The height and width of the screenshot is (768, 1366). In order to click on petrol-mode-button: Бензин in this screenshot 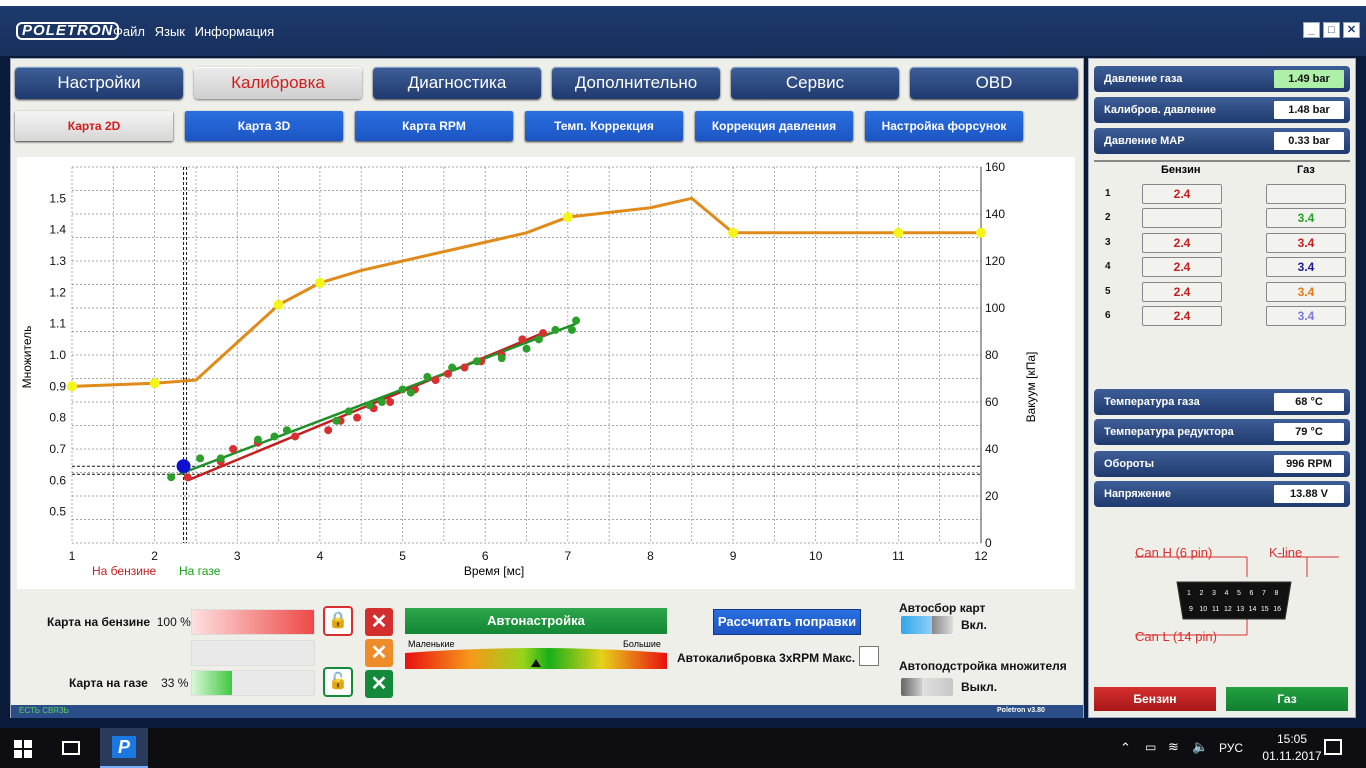, I will do `click(1155, 699)`.